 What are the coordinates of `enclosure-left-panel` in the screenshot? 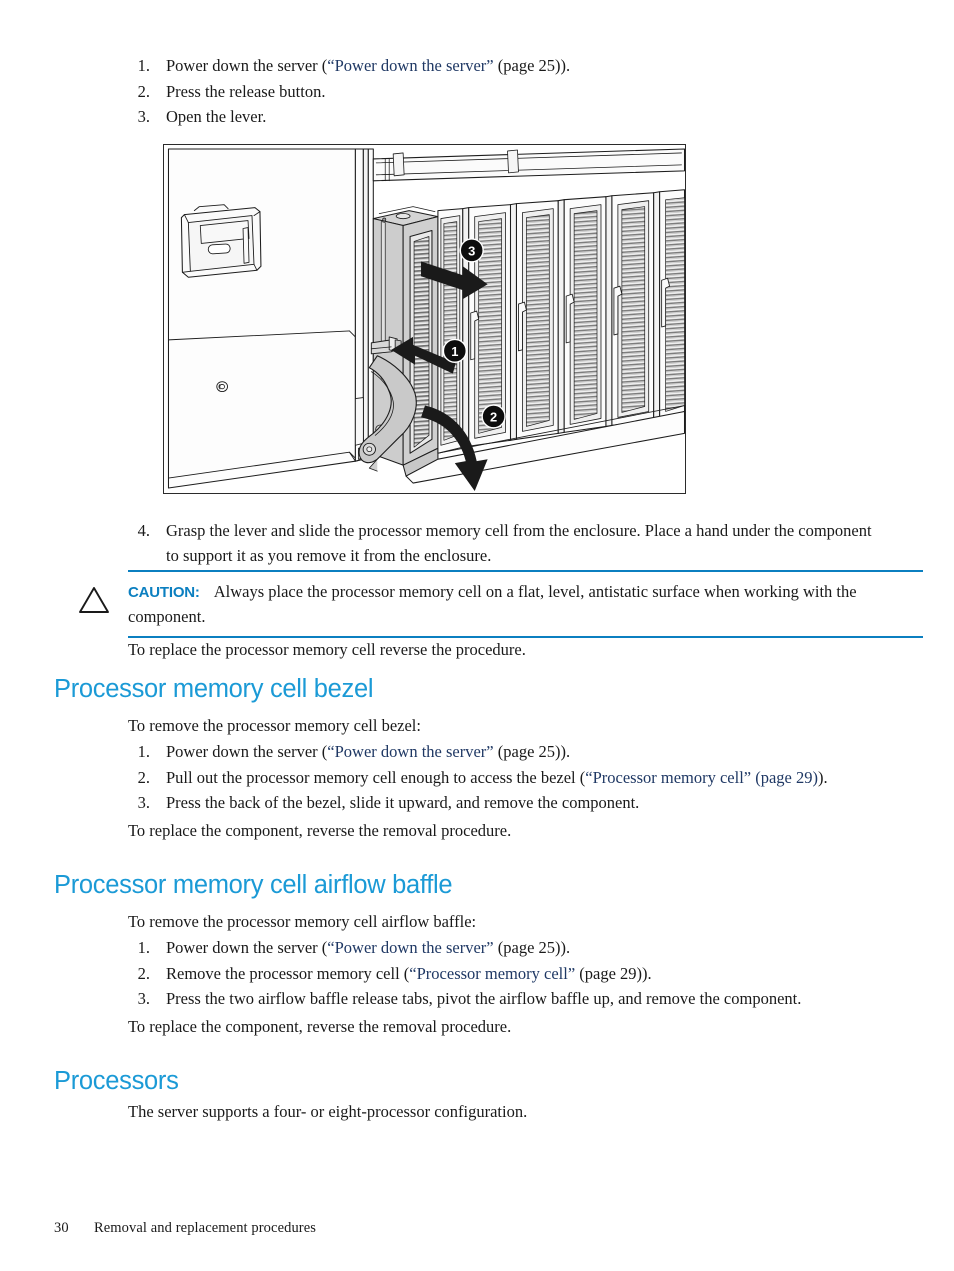 It's located at (261, 318).